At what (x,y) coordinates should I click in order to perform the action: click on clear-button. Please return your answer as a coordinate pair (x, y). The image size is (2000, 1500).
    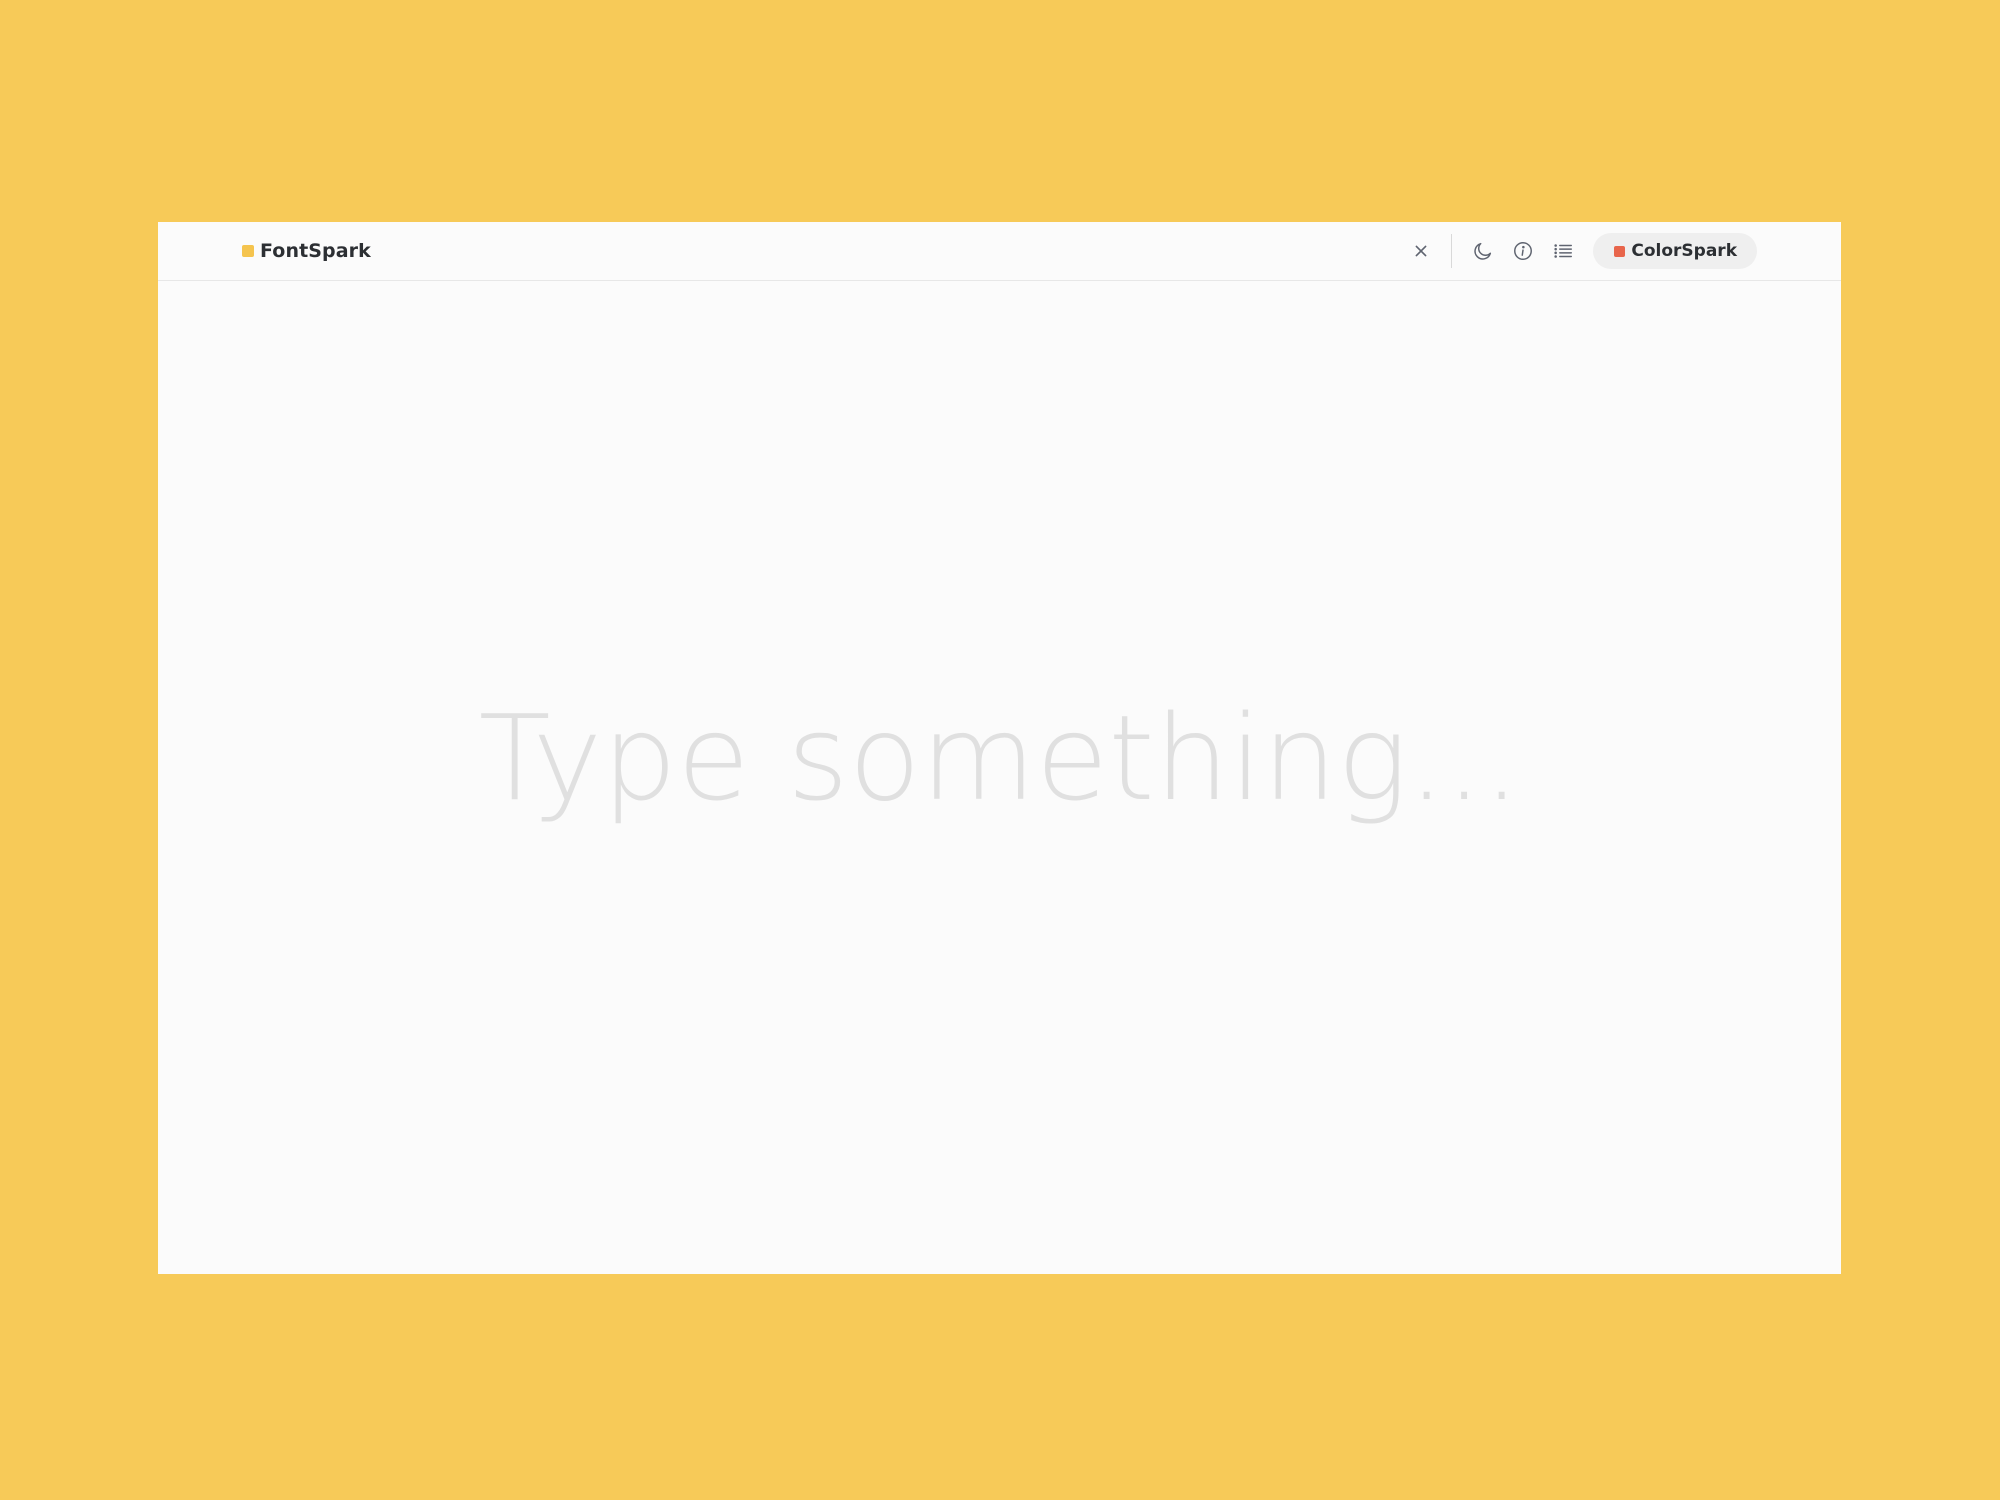
    Looking at the image, I should click on (1421, 251).